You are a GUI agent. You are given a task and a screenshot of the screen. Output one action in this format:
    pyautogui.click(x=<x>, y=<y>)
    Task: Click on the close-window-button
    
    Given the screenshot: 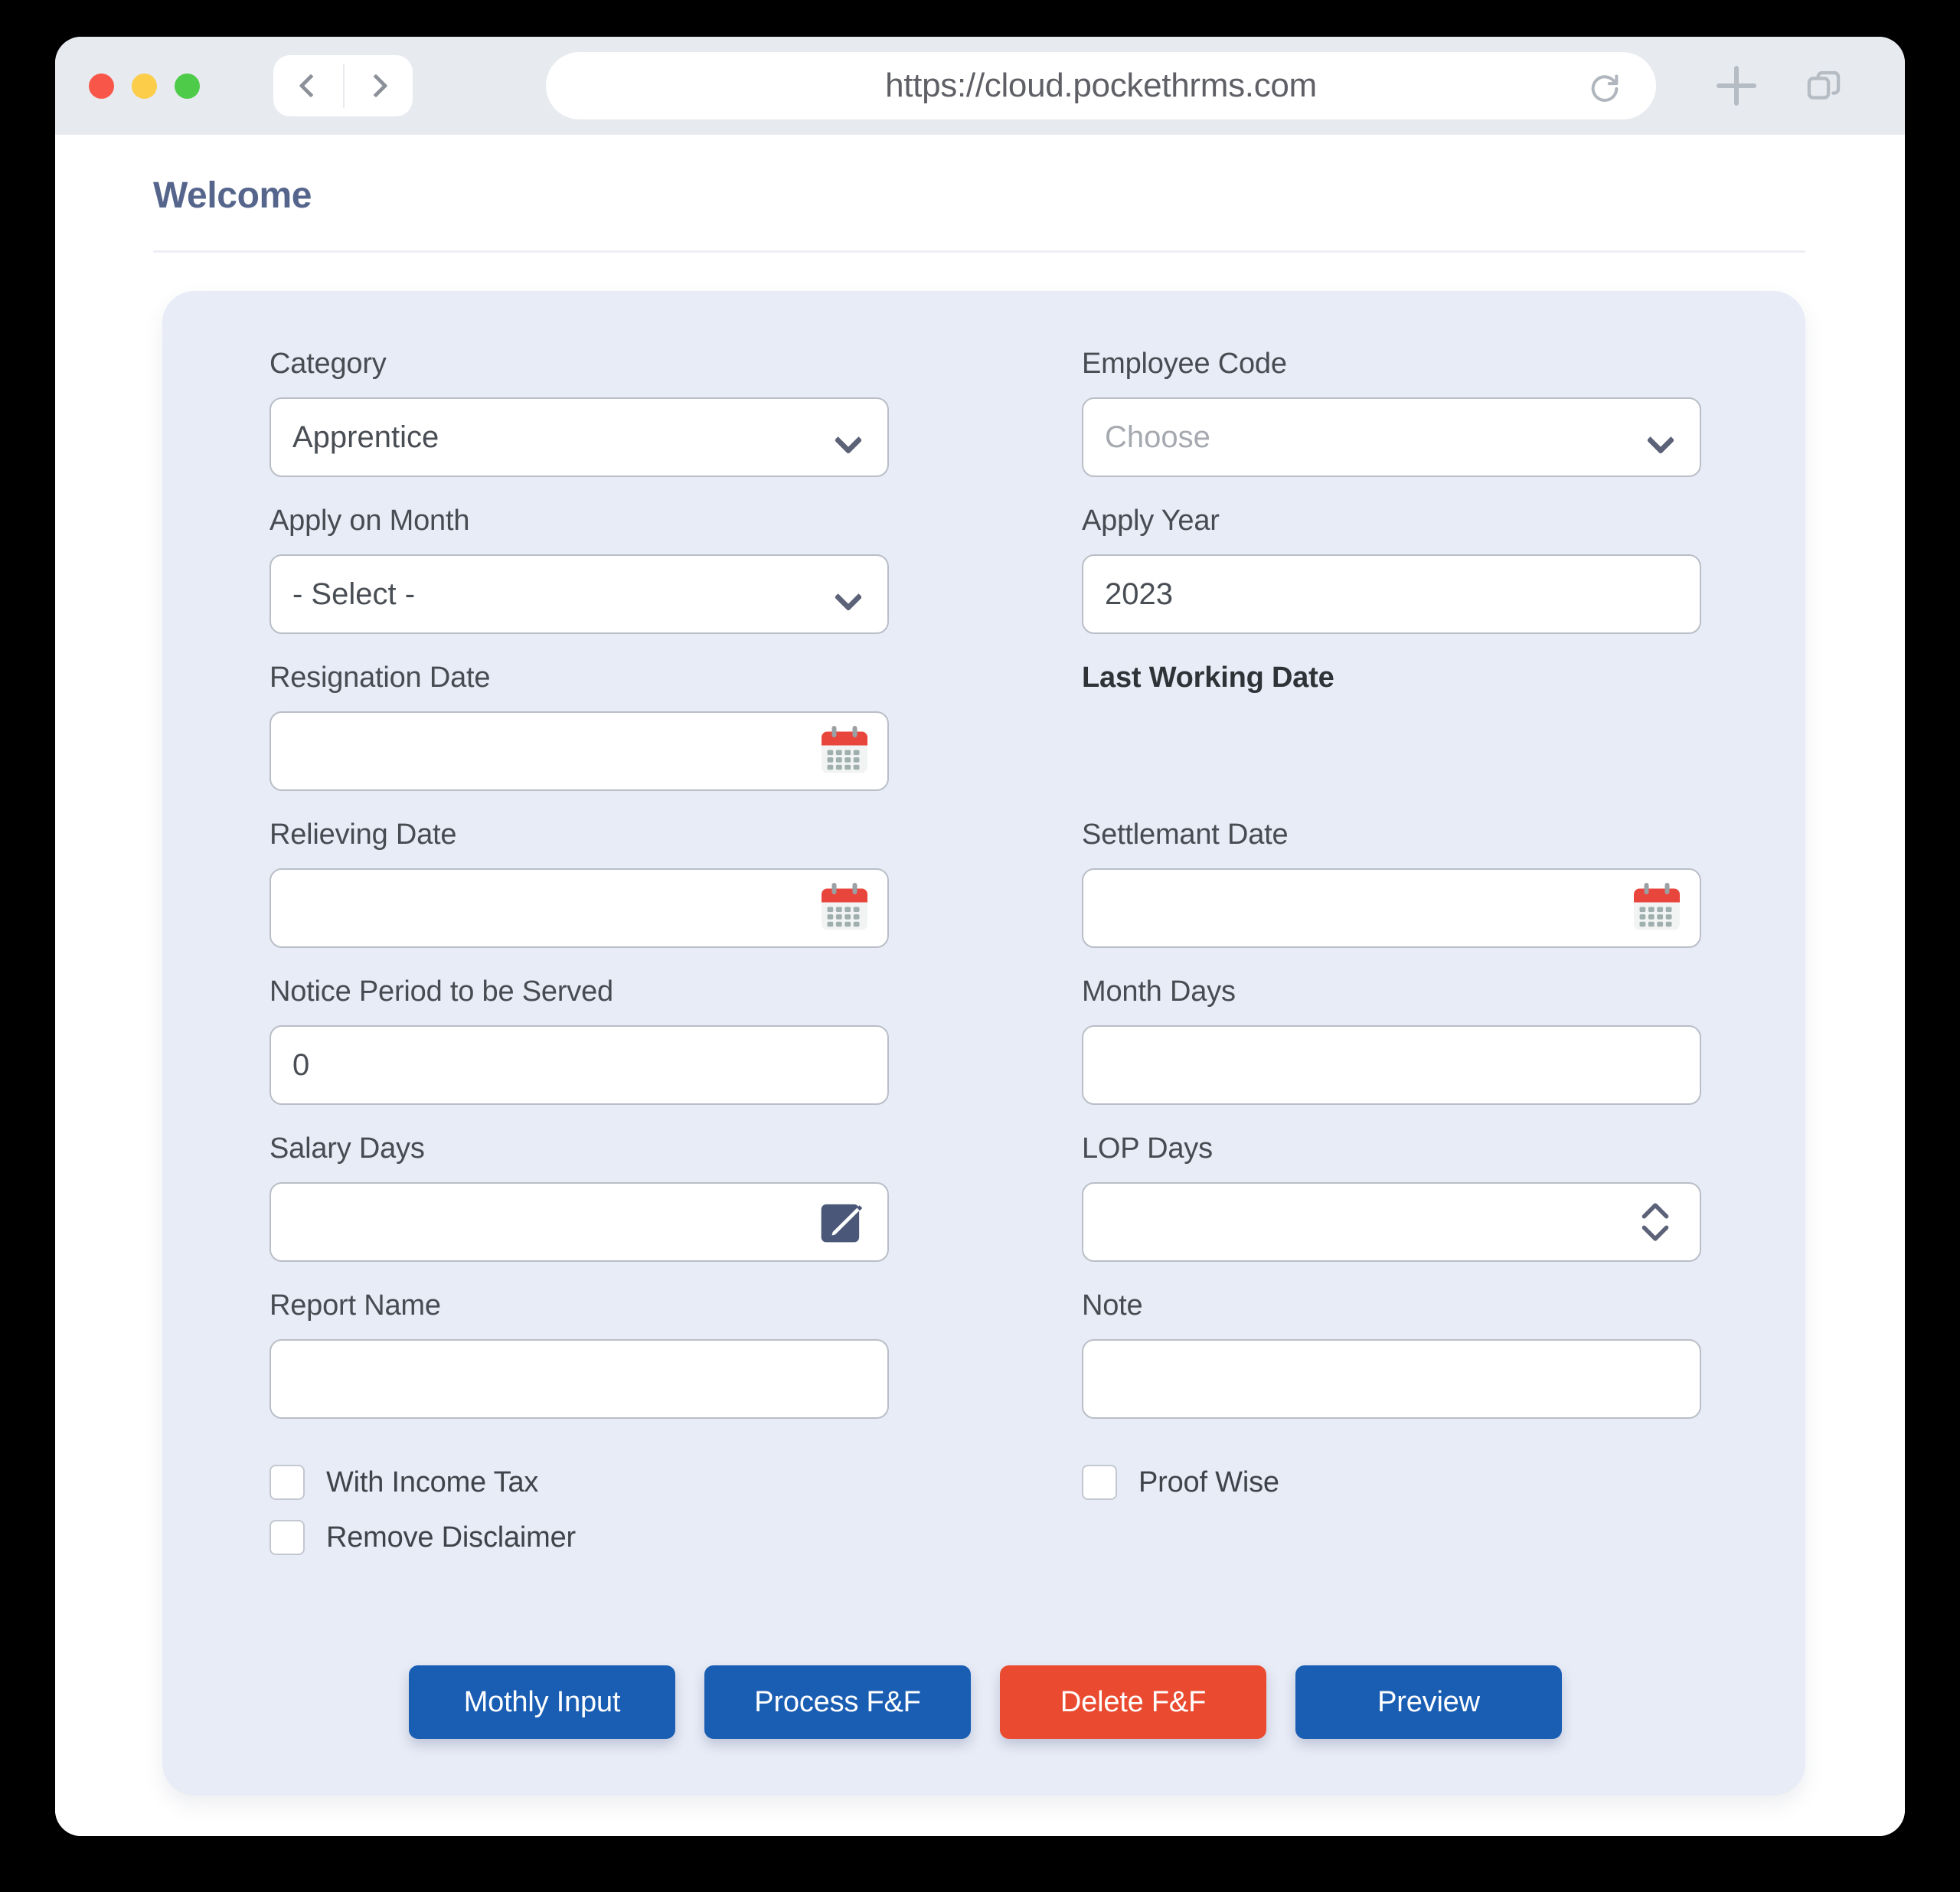 What is the action you would take?
    pyautogui.click(x=101, y=86)
    